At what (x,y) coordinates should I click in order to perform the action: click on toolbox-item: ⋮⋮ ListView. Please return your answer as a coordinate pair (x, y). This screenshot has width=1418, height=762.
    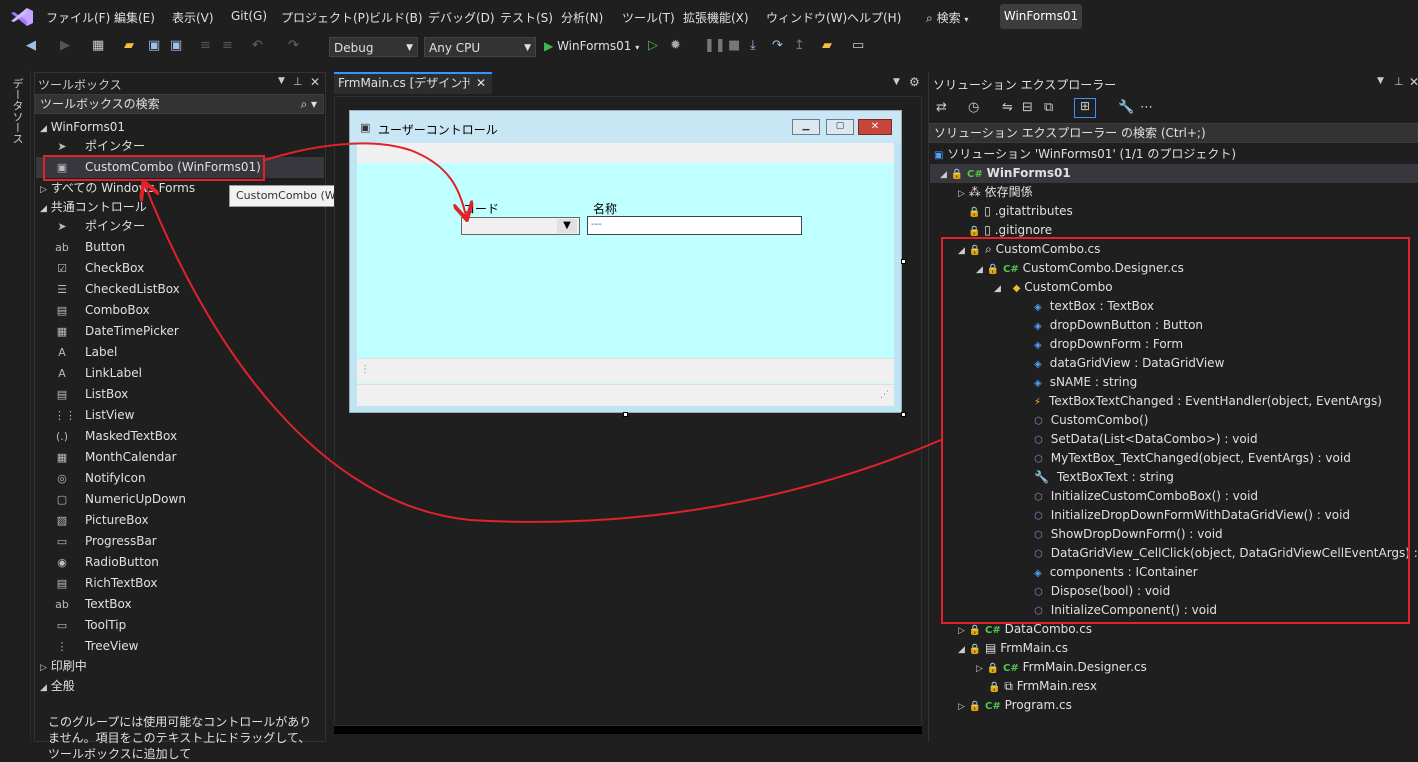
    Looking at the image, I should click on (180, 415).